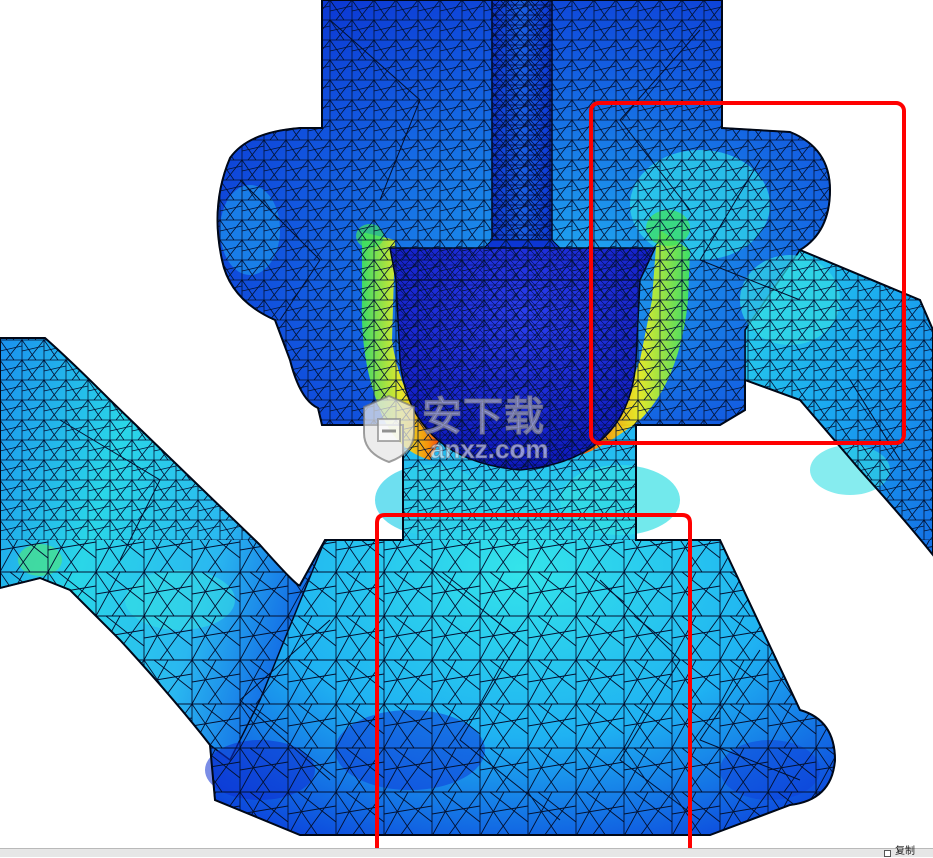 This screenshot has height=858, width=933. What do you see at coordinates (483, 417) in the screenshot?
I see `watermark-title: 安下载` at bounding box center [483, 417].